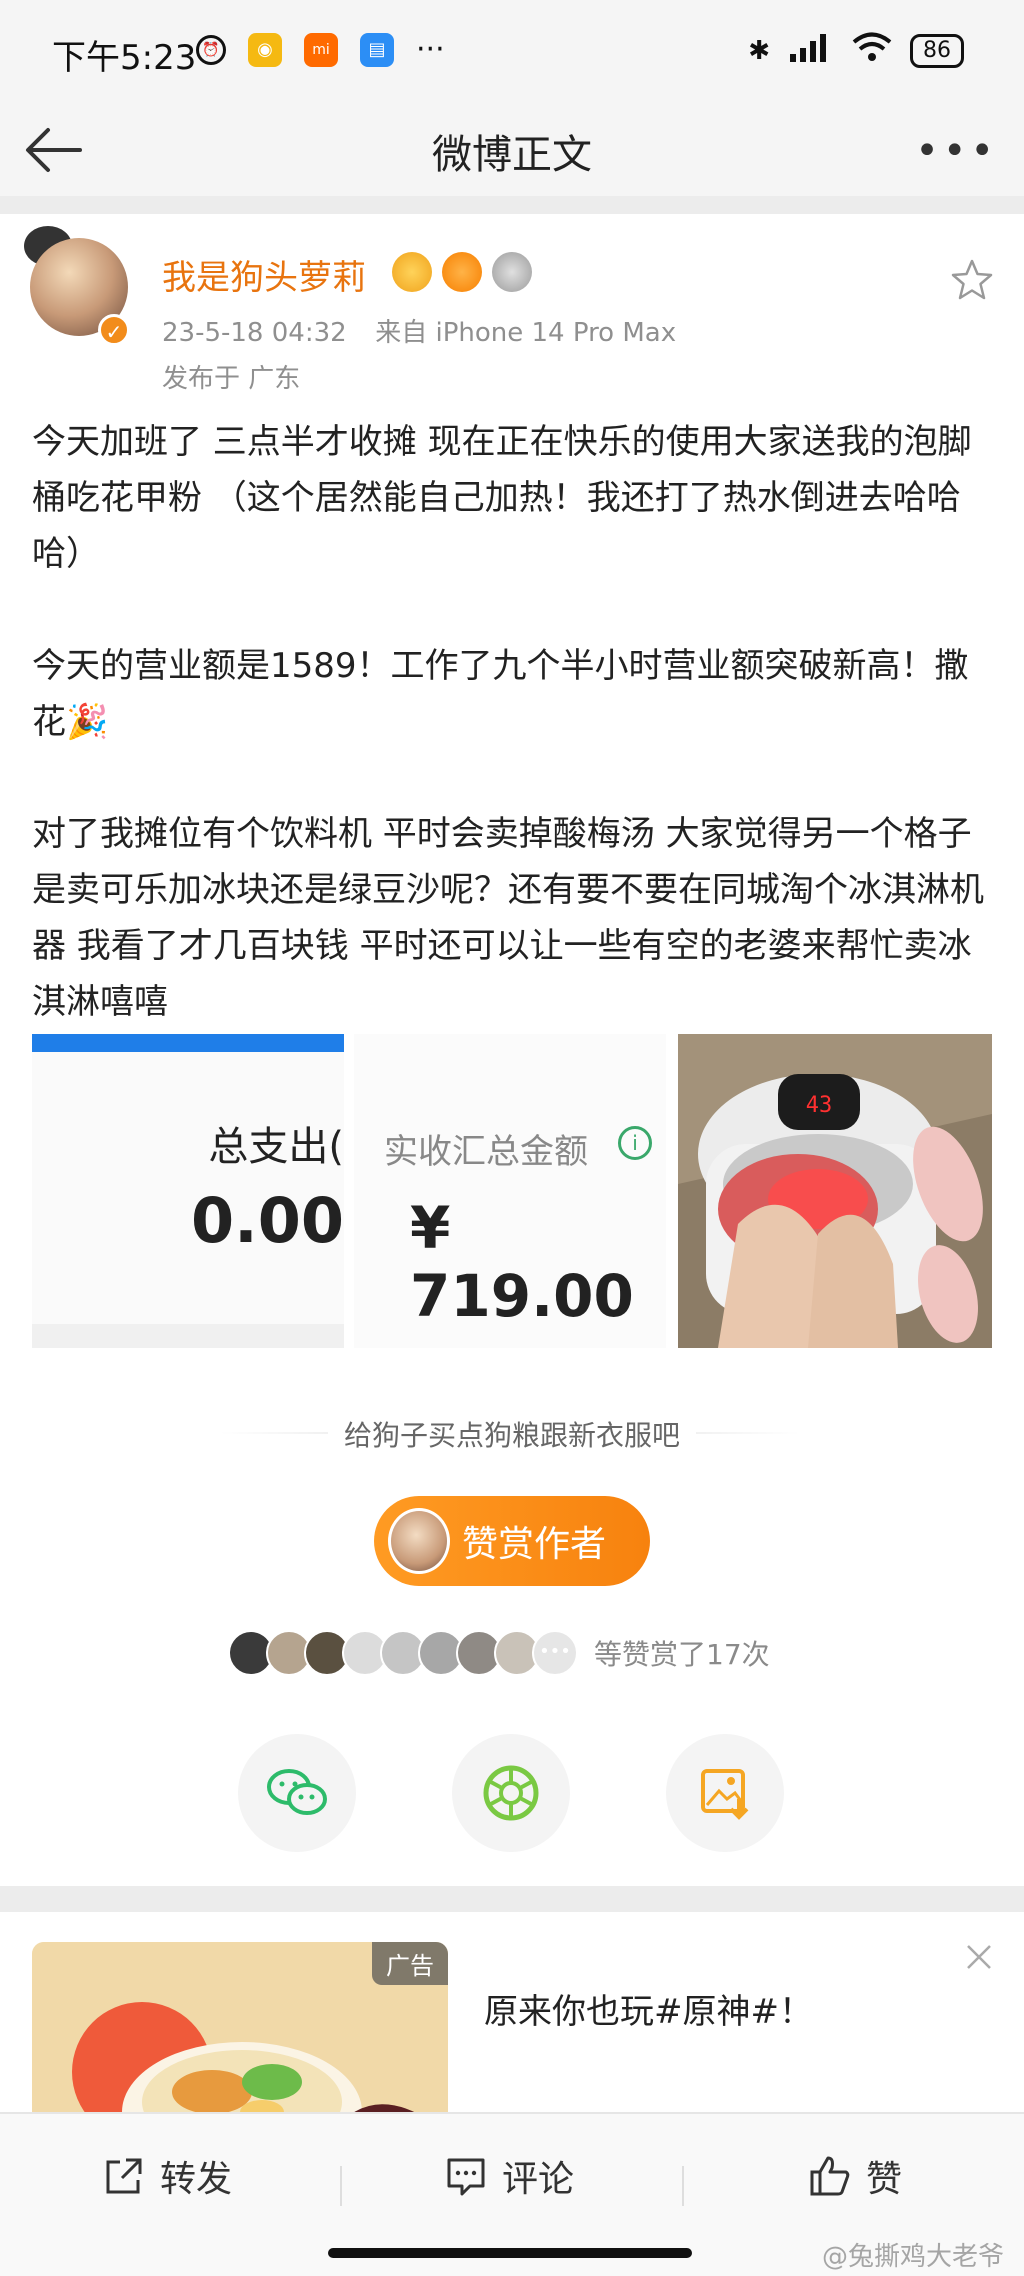  I want to click on crown-badge-icon, so click(412, 272).